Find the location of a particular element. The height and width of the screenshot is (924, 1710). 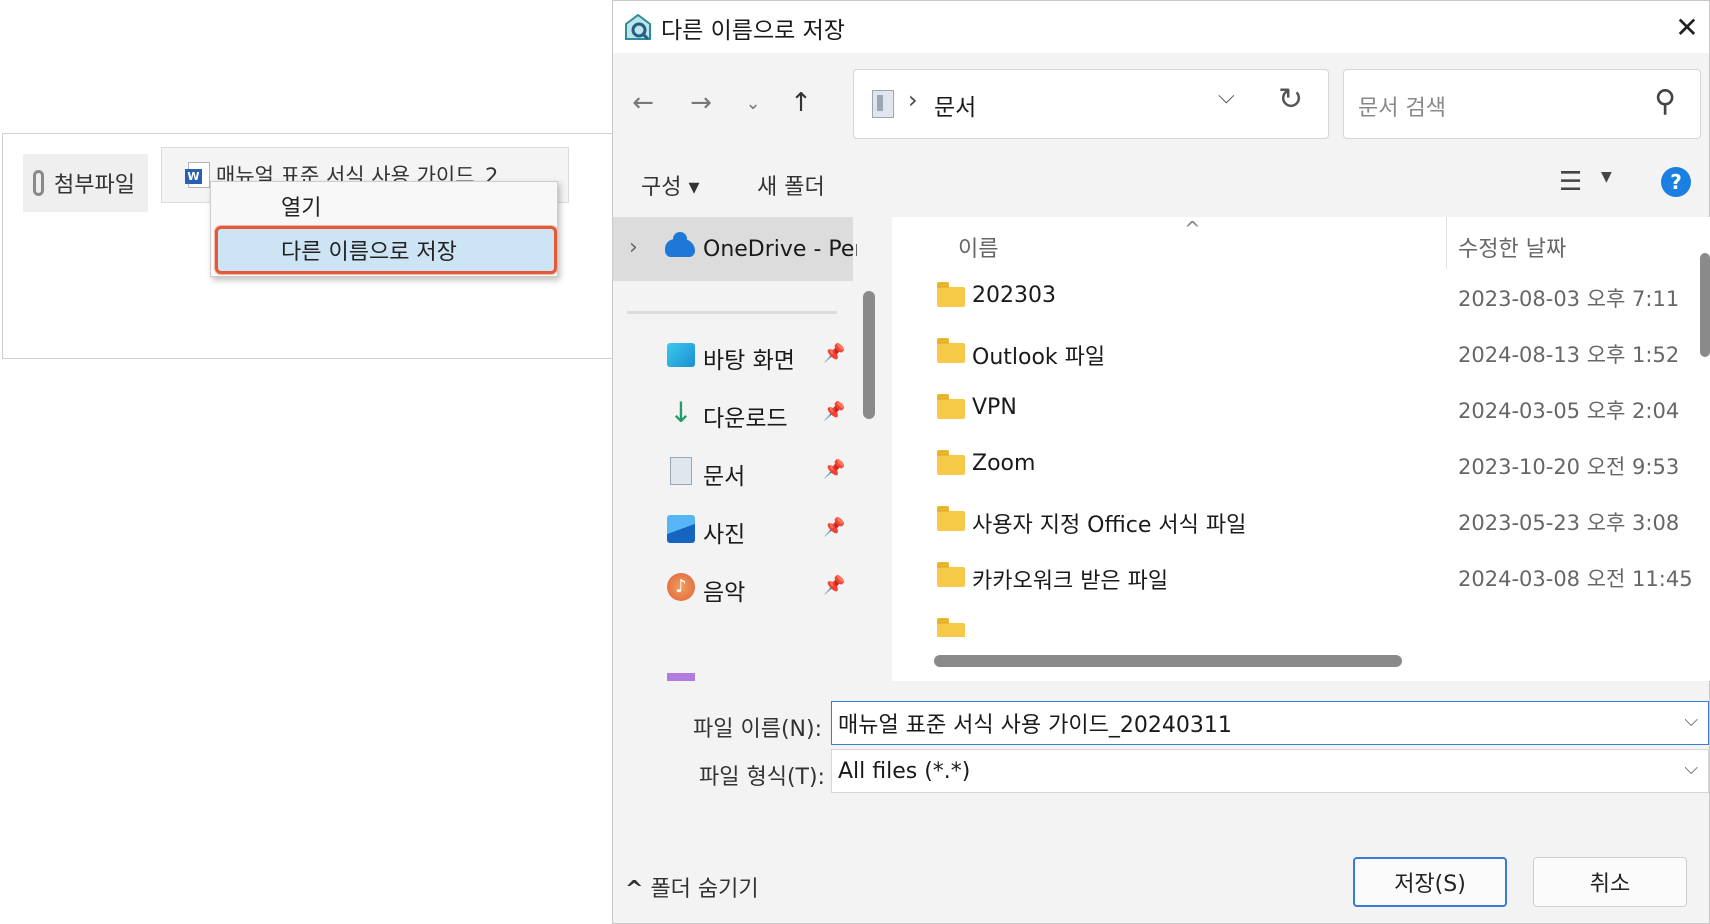

file-row: 202303 2023-08-03 오후 7:11 is located at coordinates (1292, 299).